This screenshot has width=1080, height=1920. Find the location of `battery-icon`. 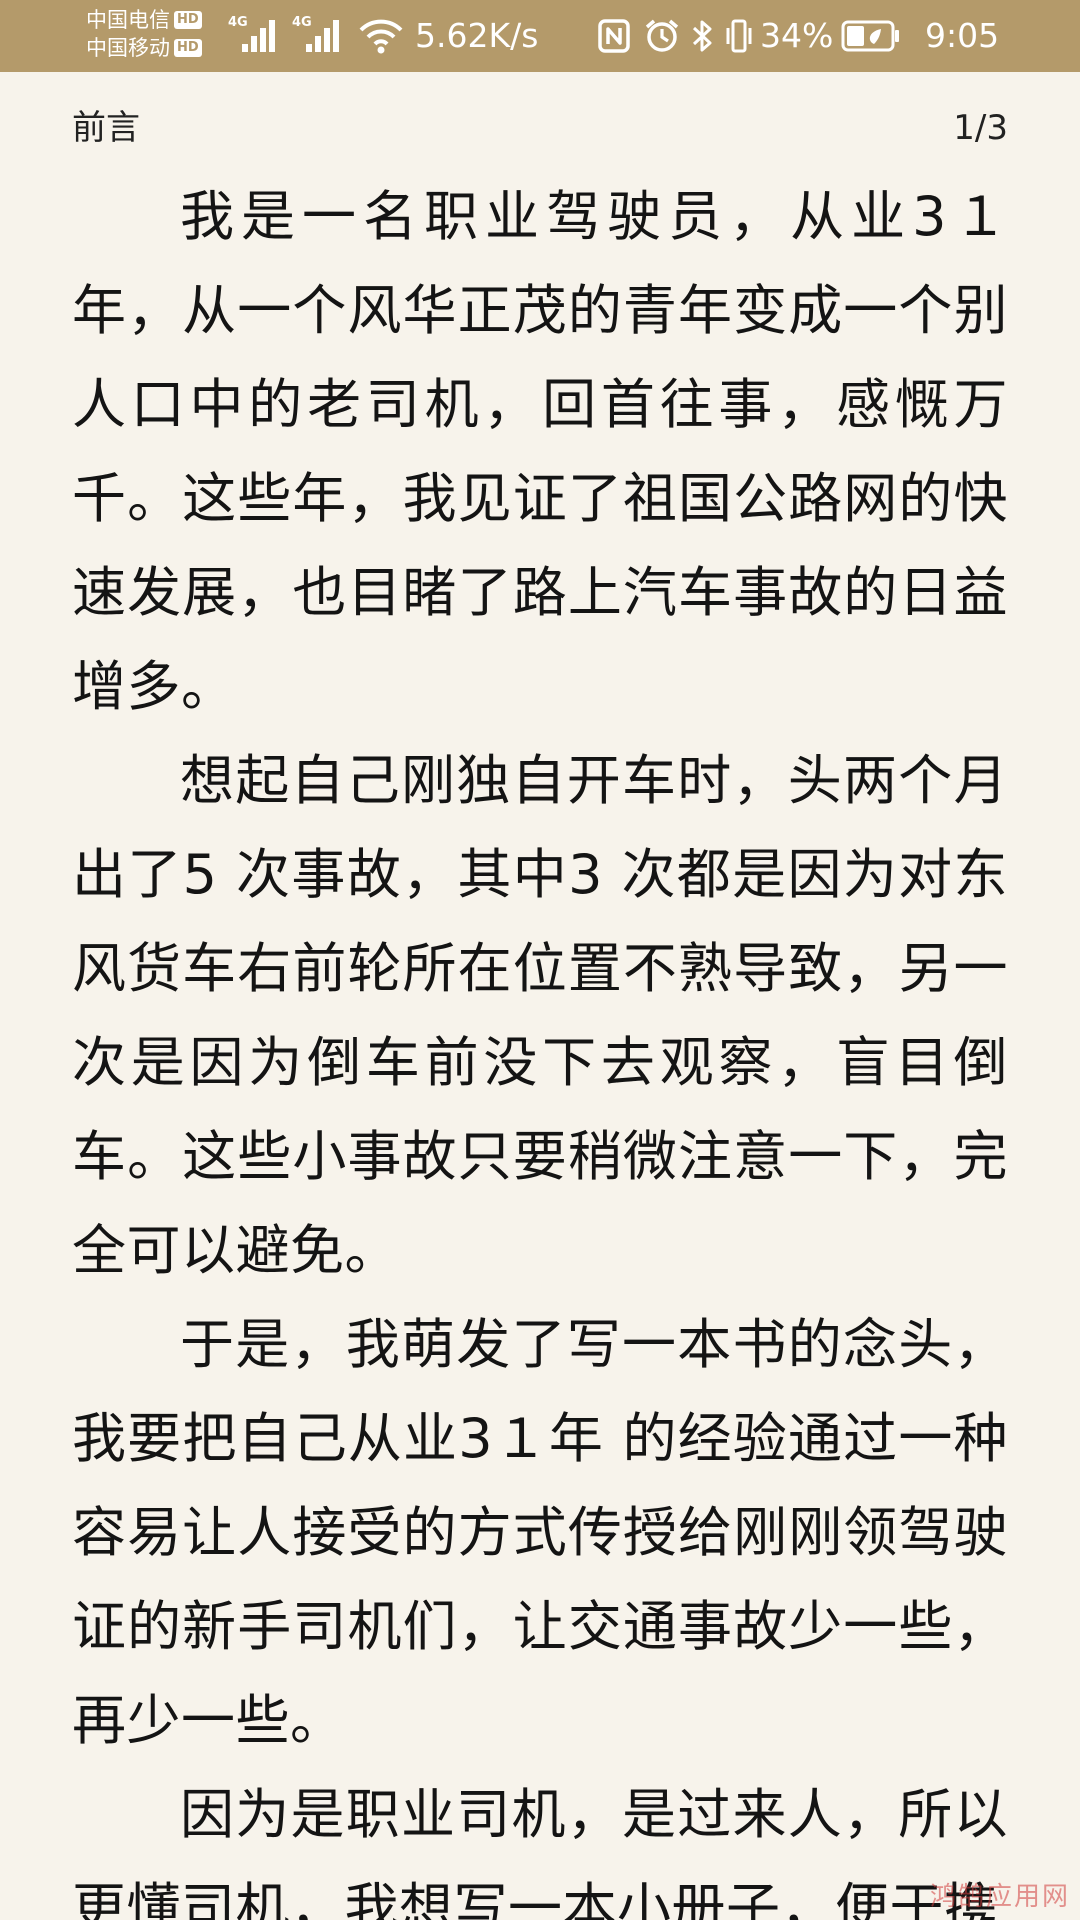

battery-icon is located at coordinates (870, 36).